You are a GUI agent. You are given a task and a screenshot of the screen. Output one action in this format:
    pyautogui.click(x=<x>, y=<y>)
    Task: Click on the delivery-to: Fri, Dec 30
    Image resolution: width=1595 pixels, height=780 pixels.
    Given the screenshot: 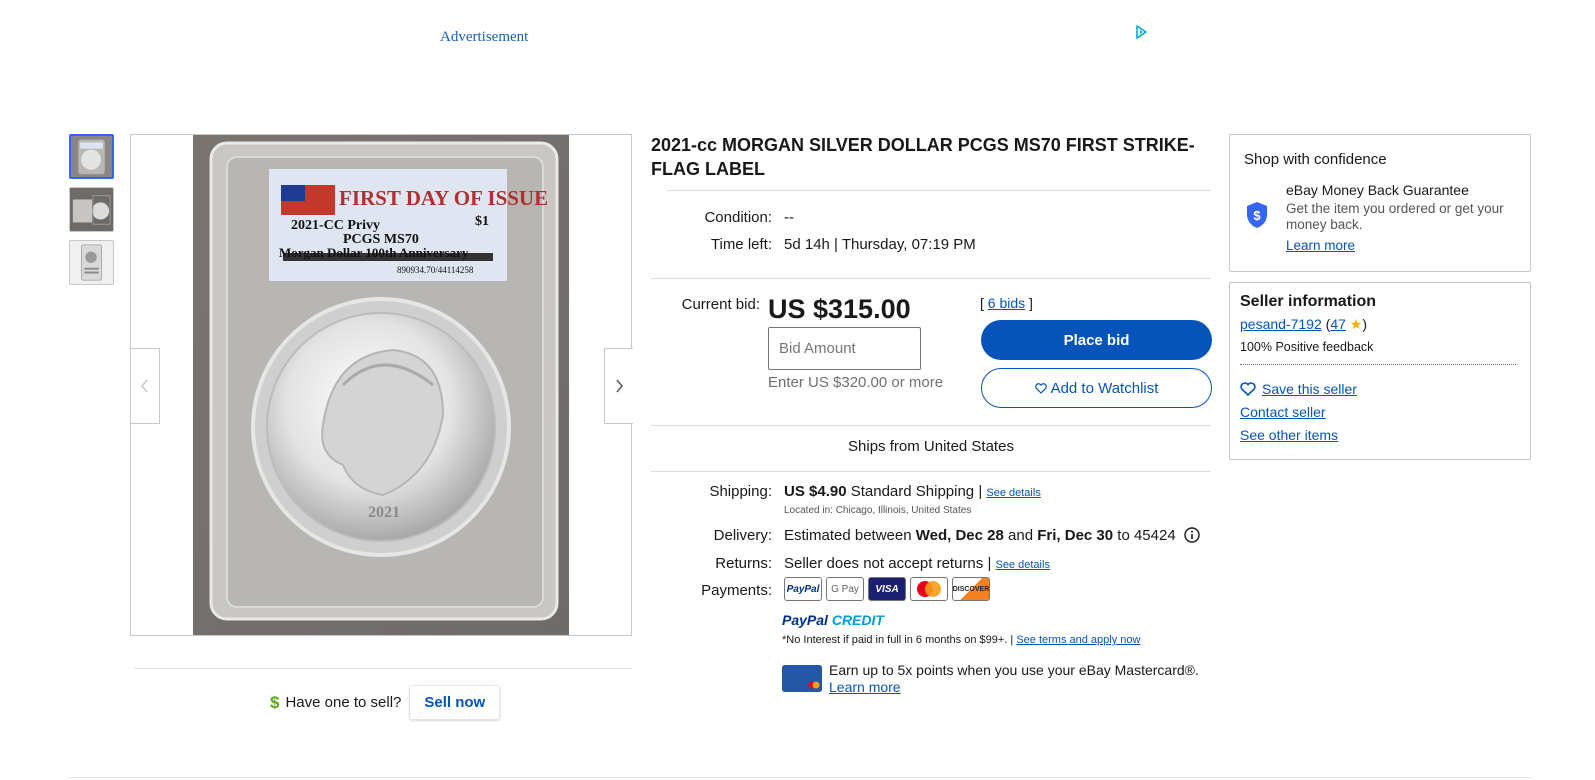 What is the action you would take?
    pyautogui.click(x=1075, y=535)
    